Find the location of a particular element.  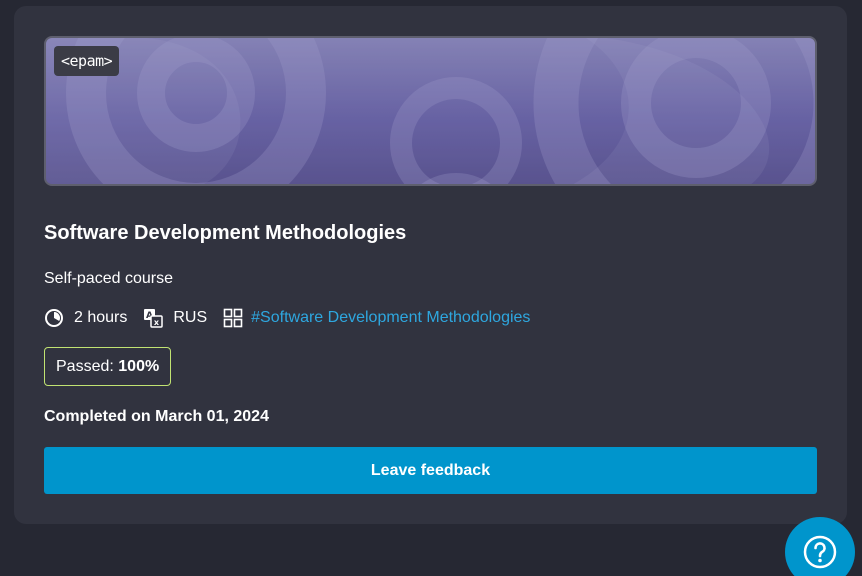

help-button is located at coordinates (820, 546).